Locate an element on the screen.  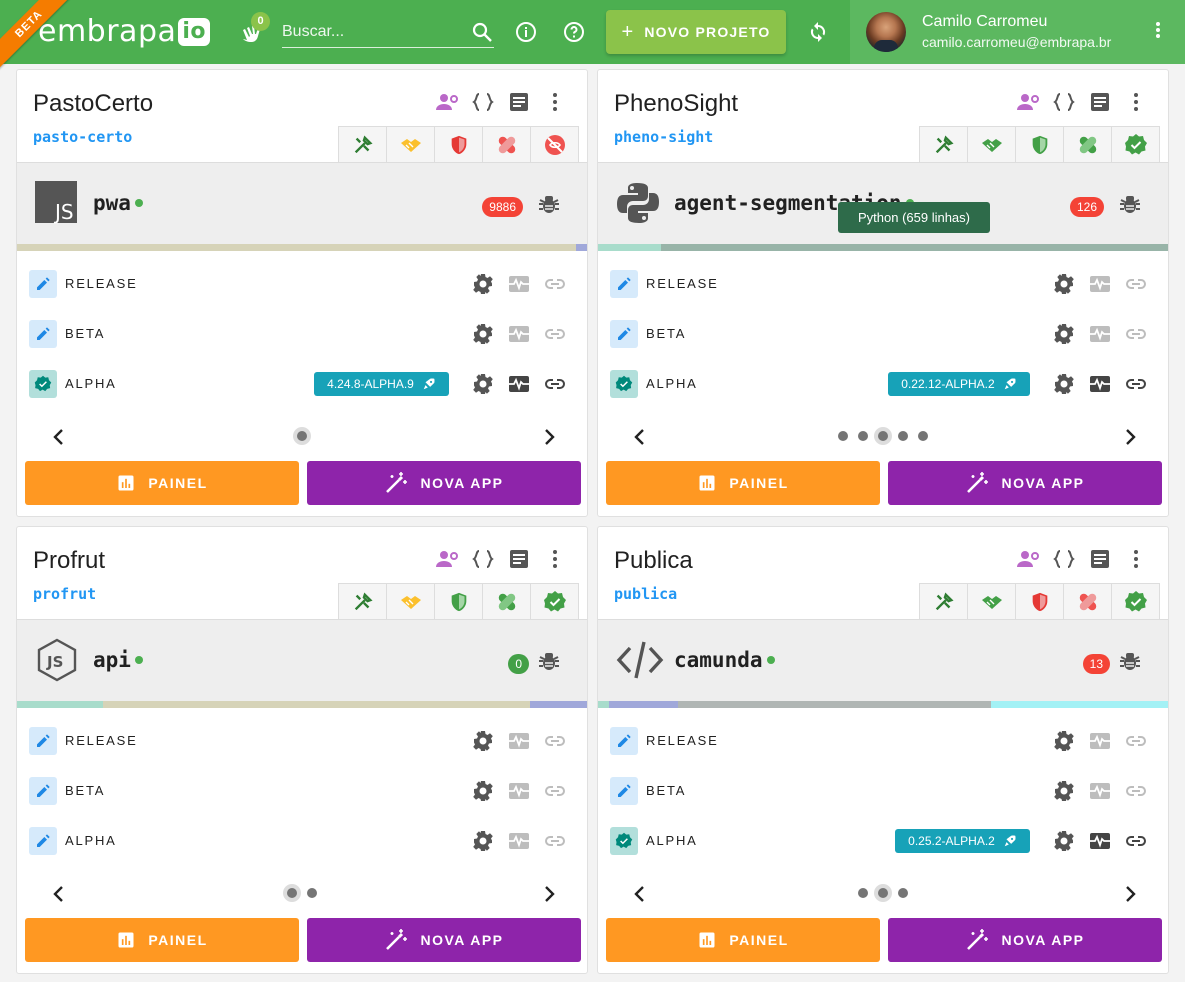
project-title: Publica is located at coordinates (653, 561).